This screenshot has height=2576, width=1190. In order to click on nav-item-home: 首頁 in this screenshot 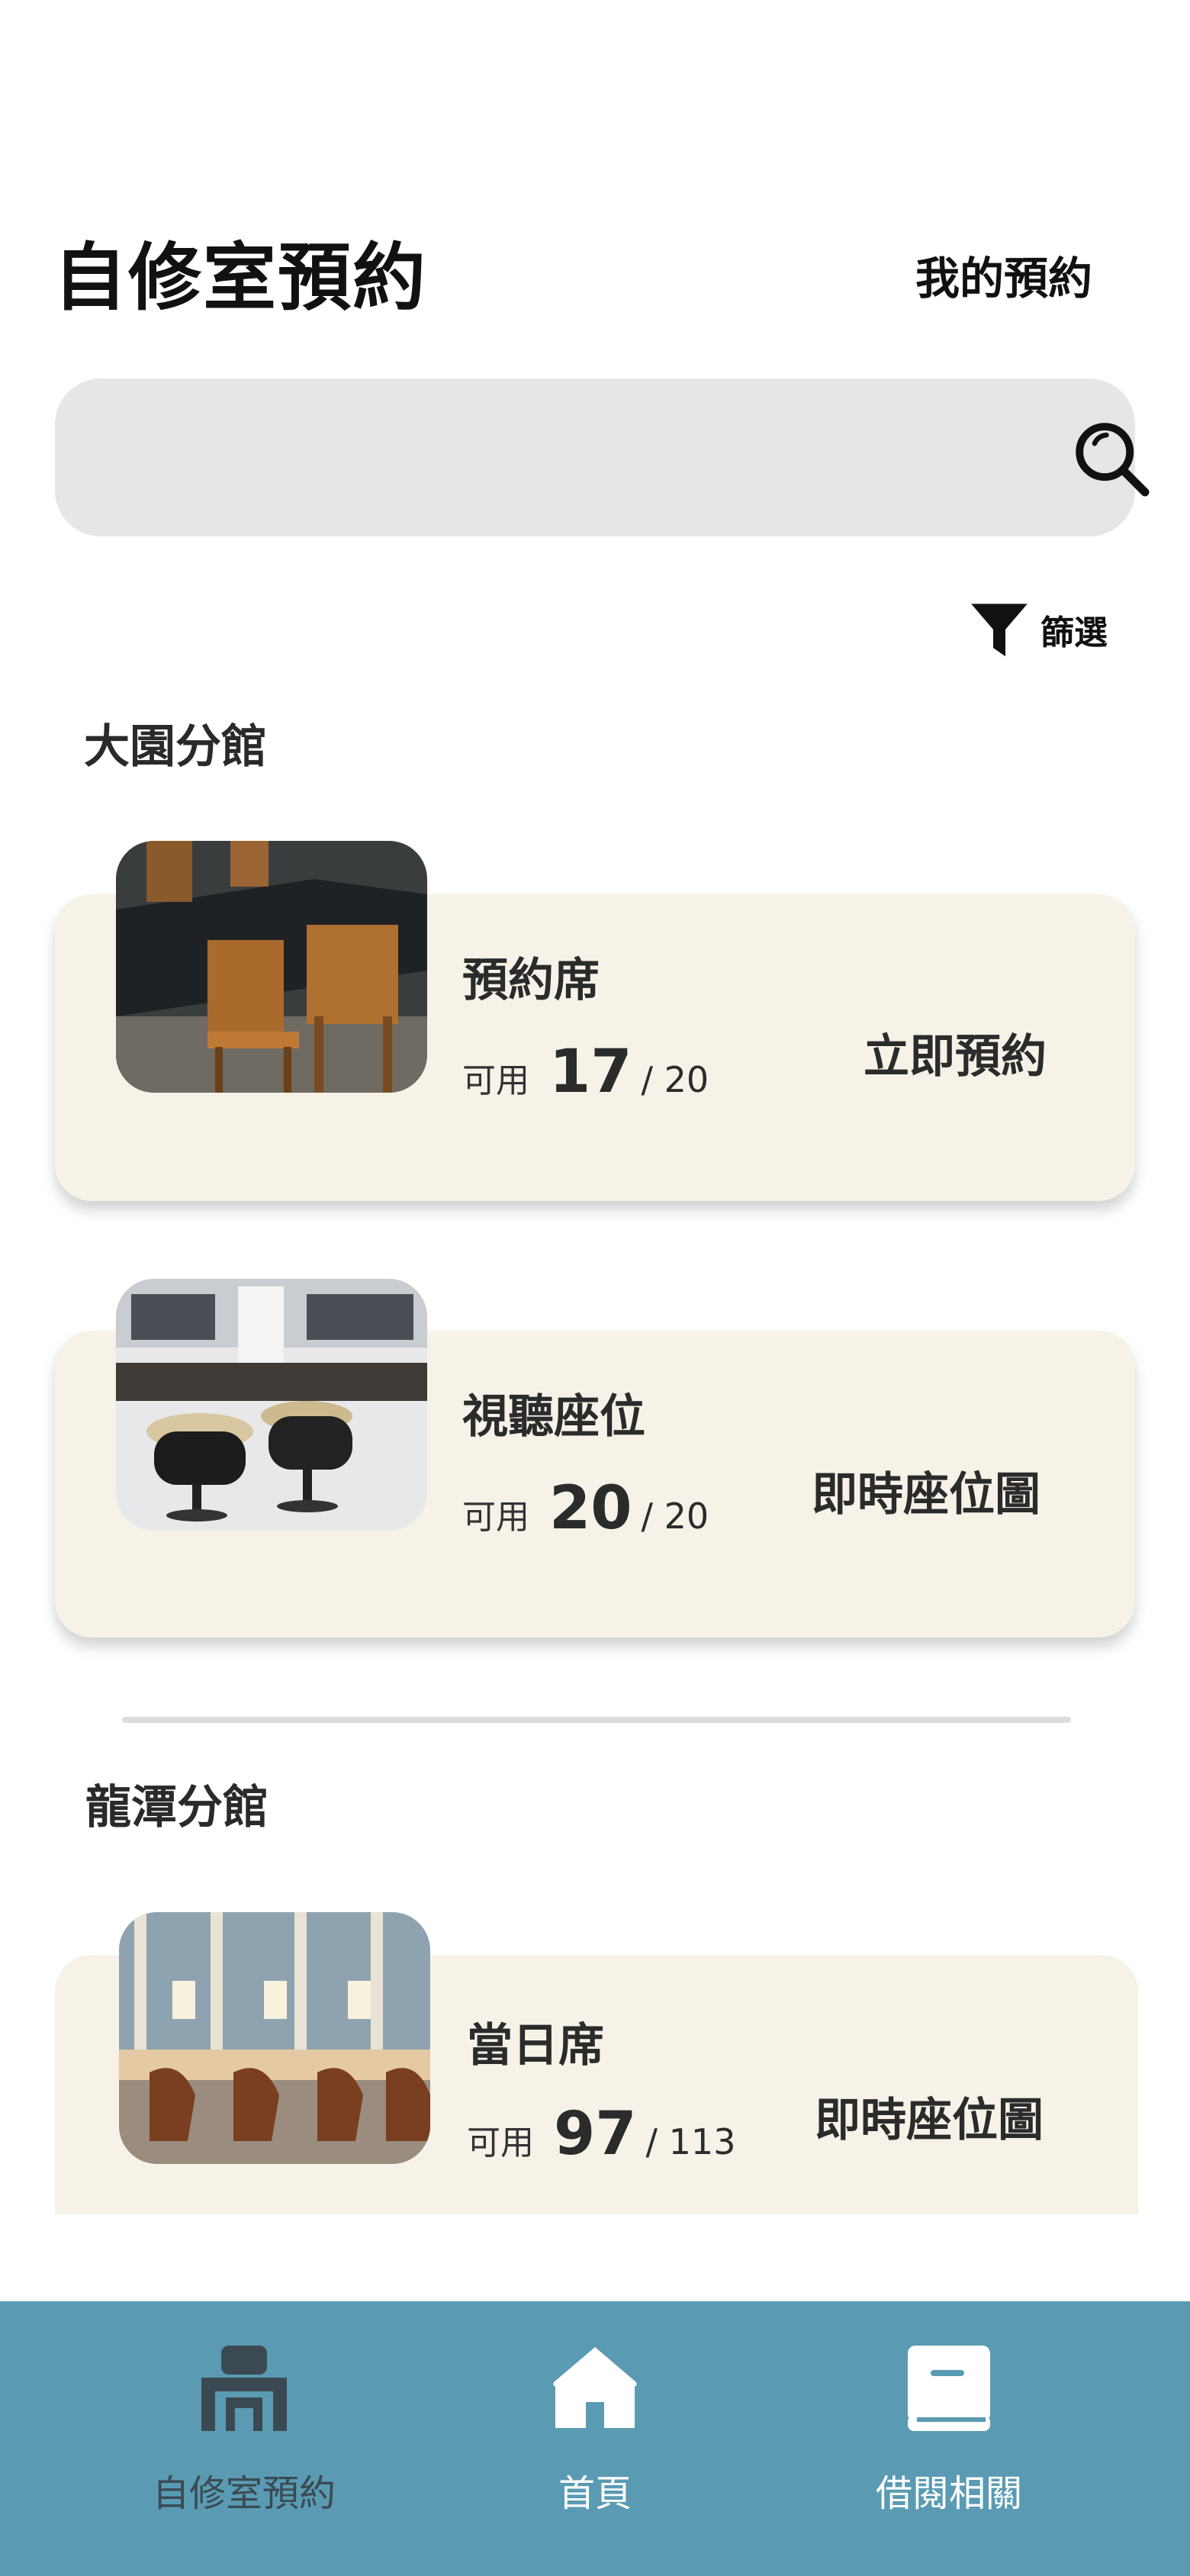, I will do `click(595, 2438)`.